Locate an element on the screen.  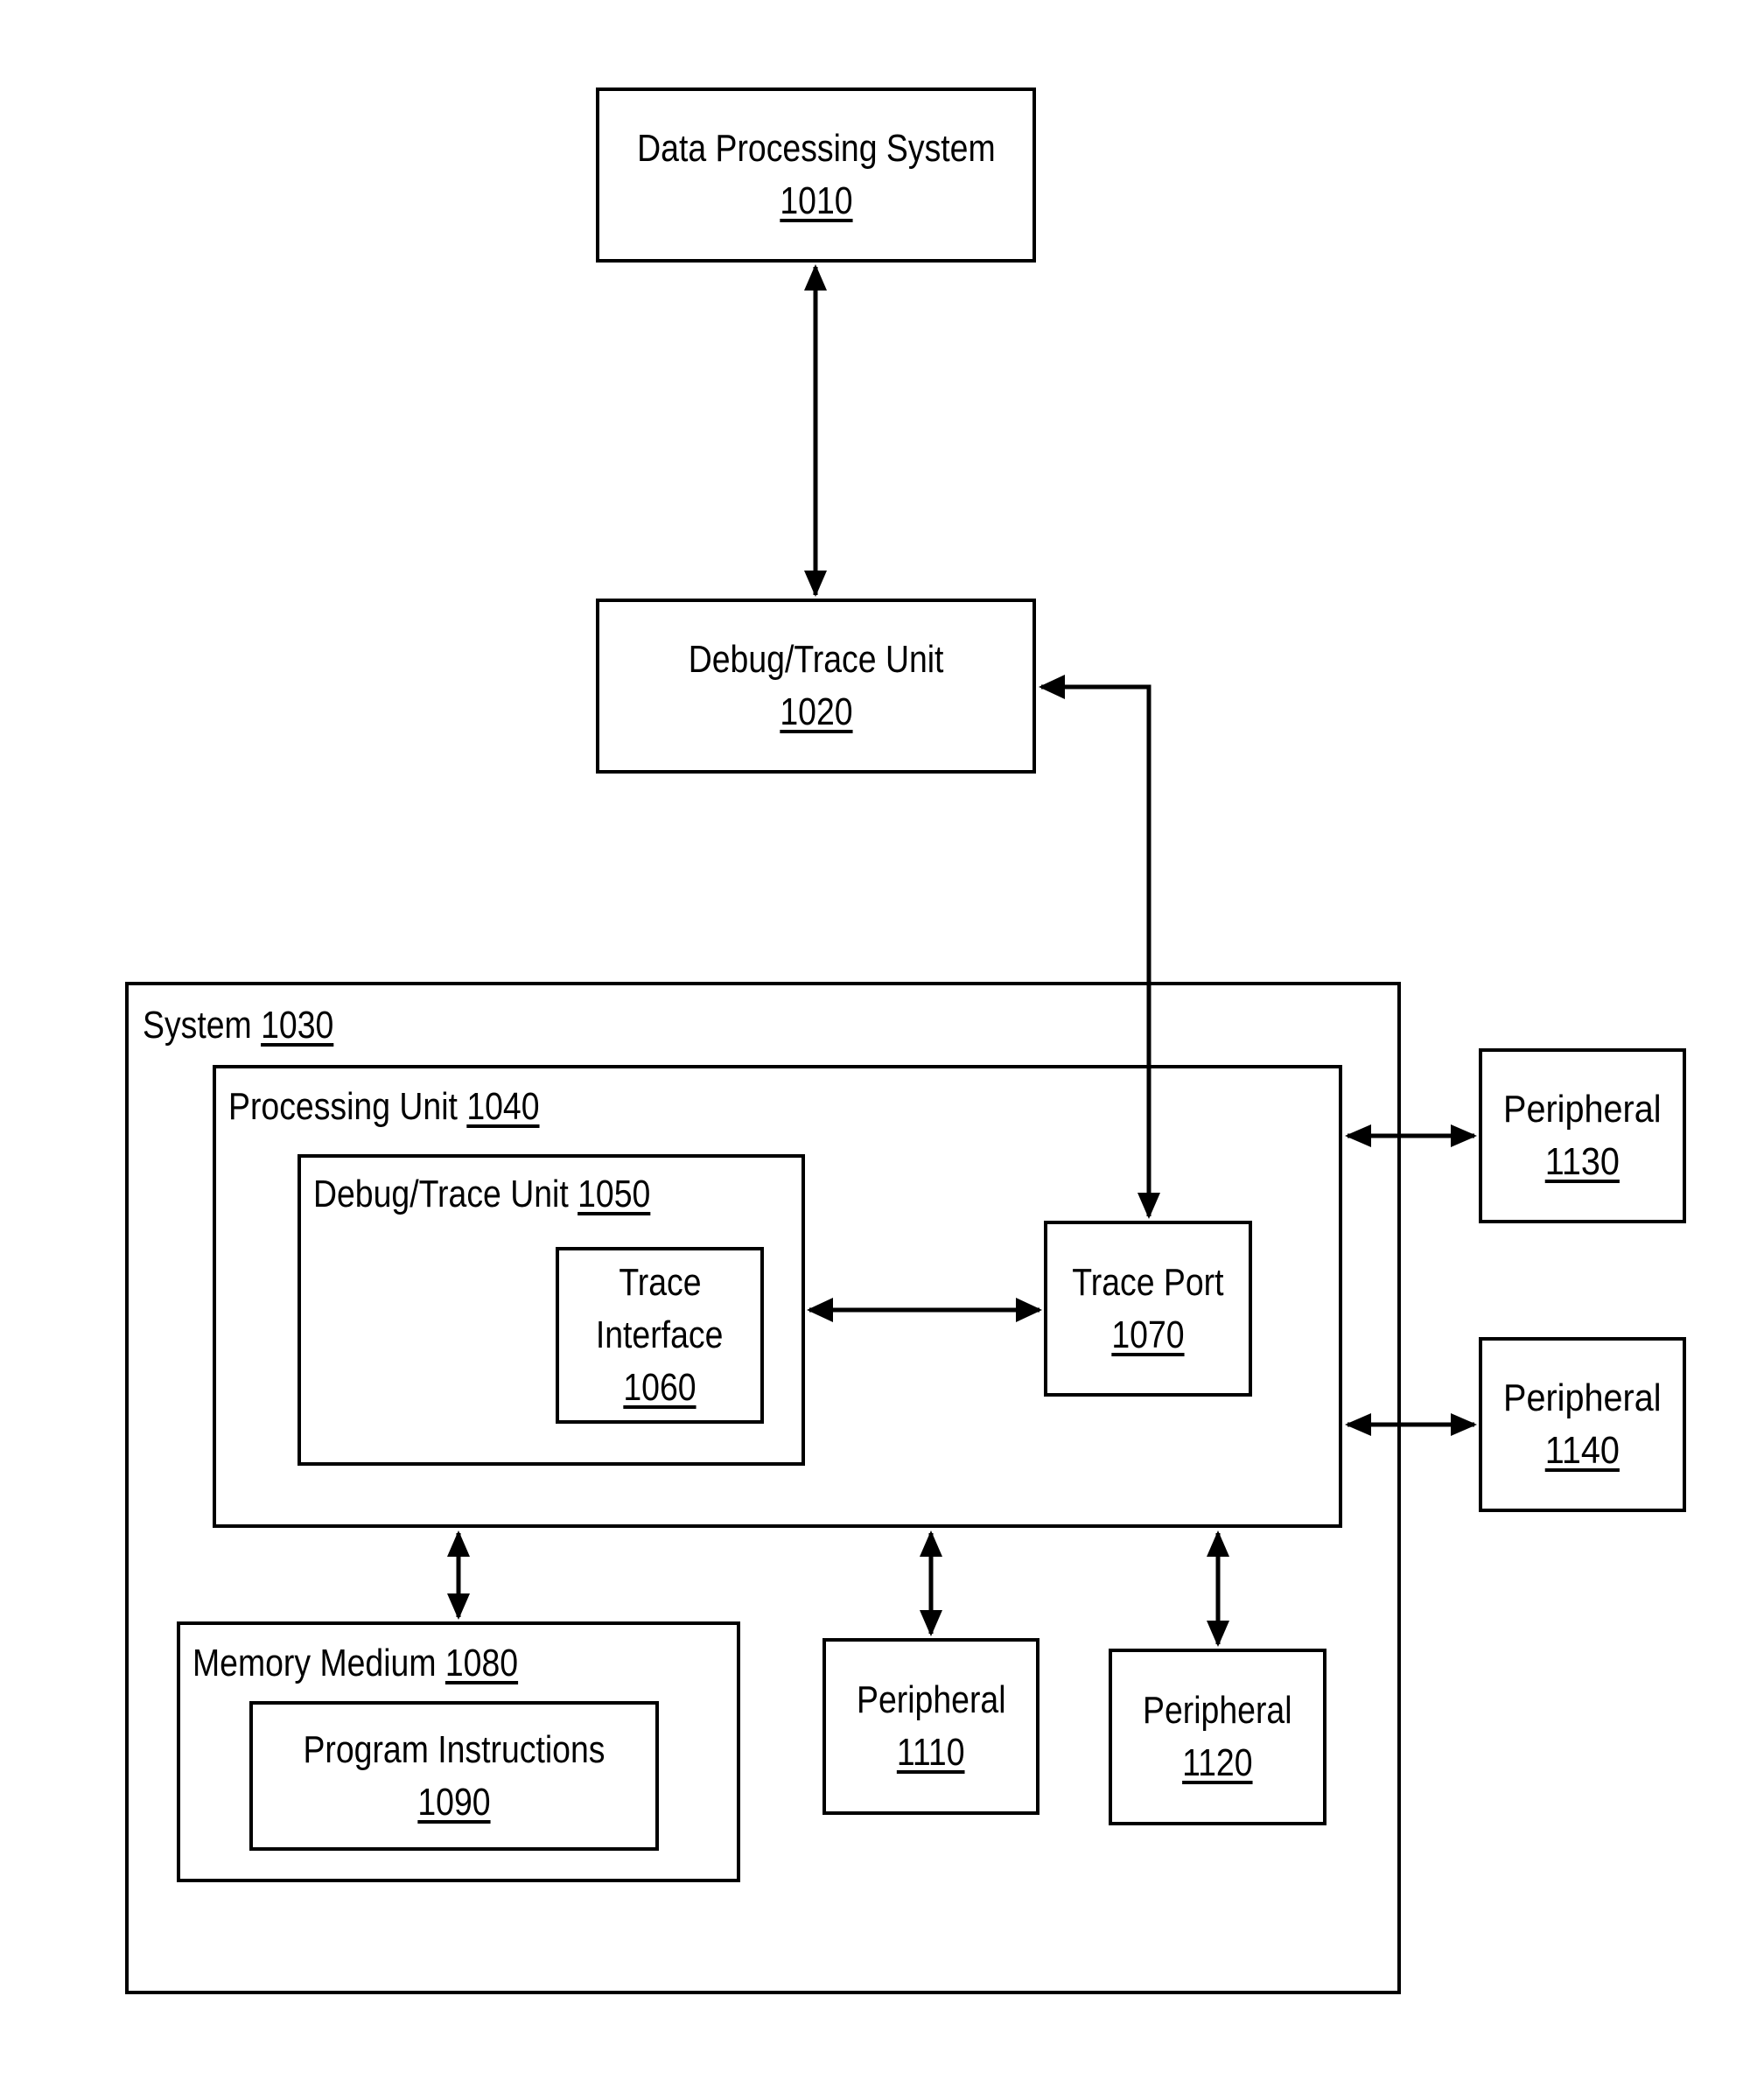
peripheral-1130-label: Peripheral is located at coordinates (1582, 1109).